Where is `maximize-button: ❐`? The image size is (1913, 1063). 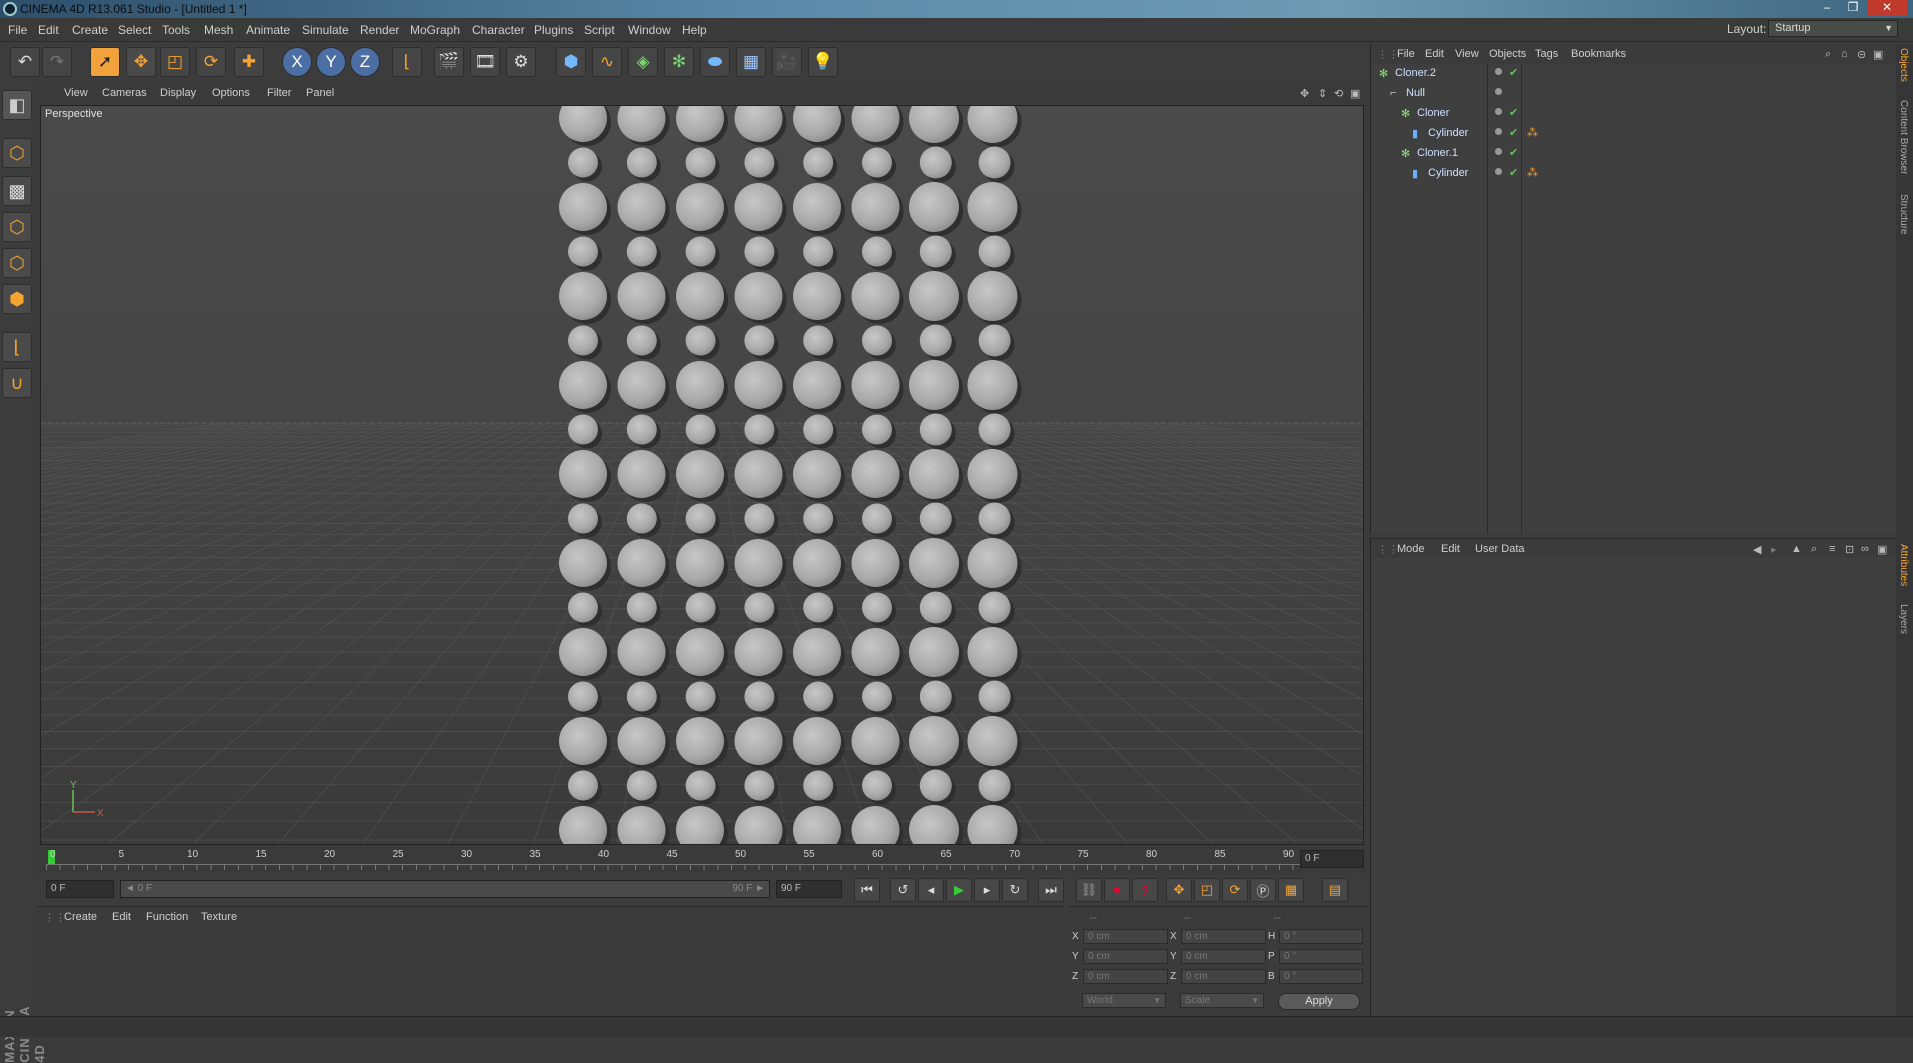
maximize-button: ❐ is located at coordinates (1853, 8).